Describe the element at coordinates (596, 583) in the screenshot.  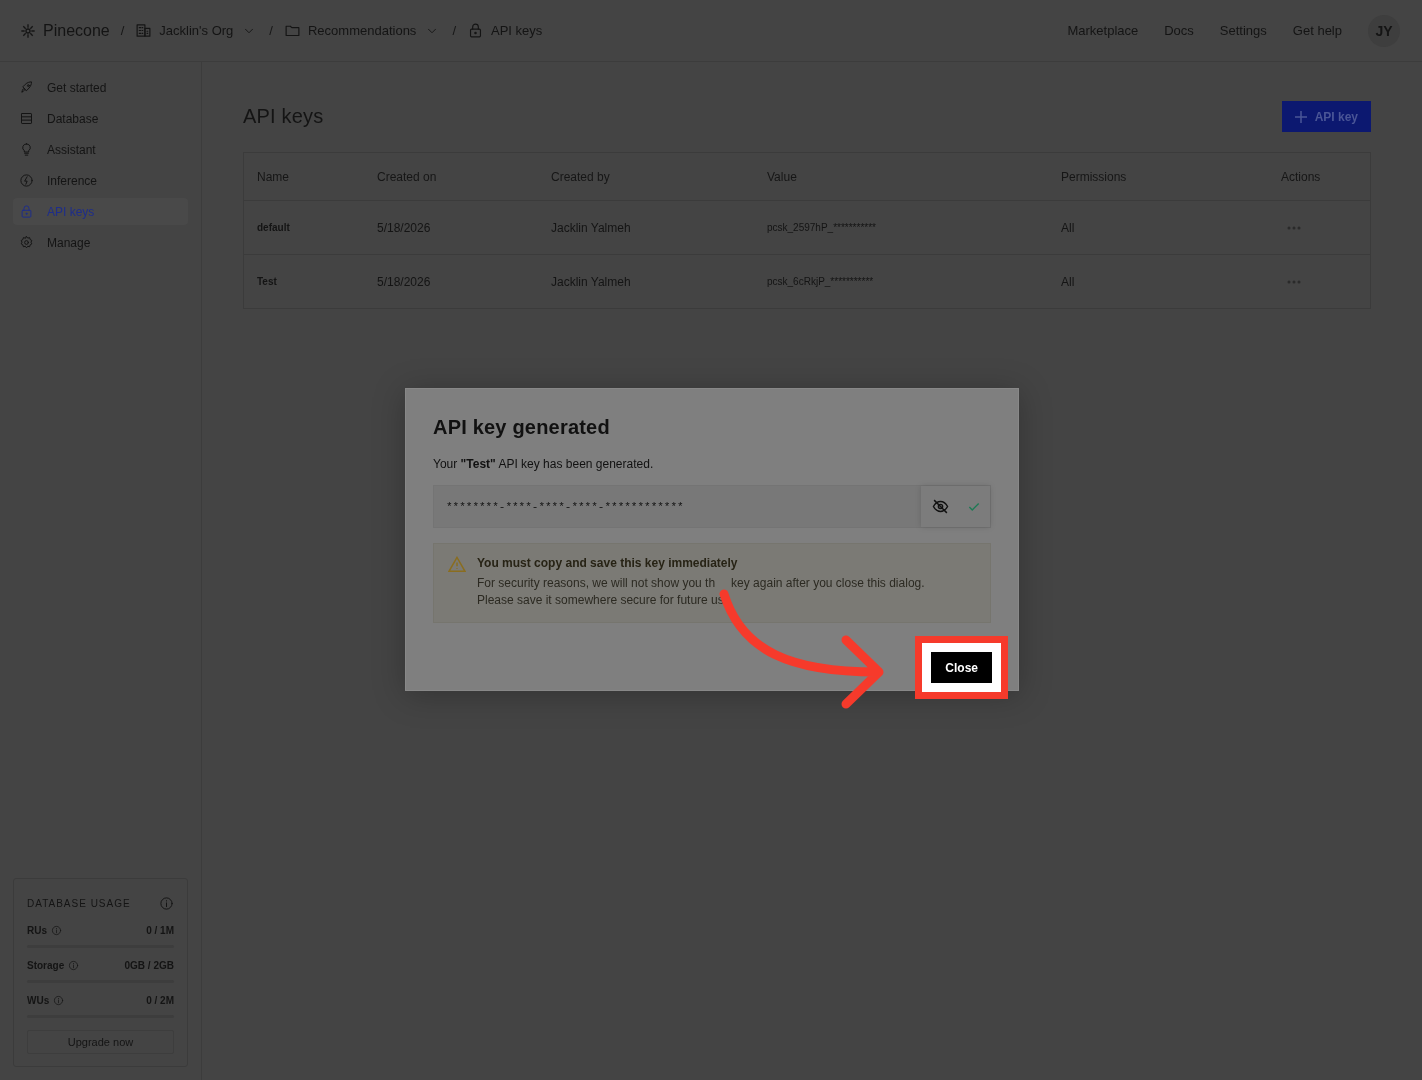
I see `warning-text: For security reasons, we will not show you th` at that location.